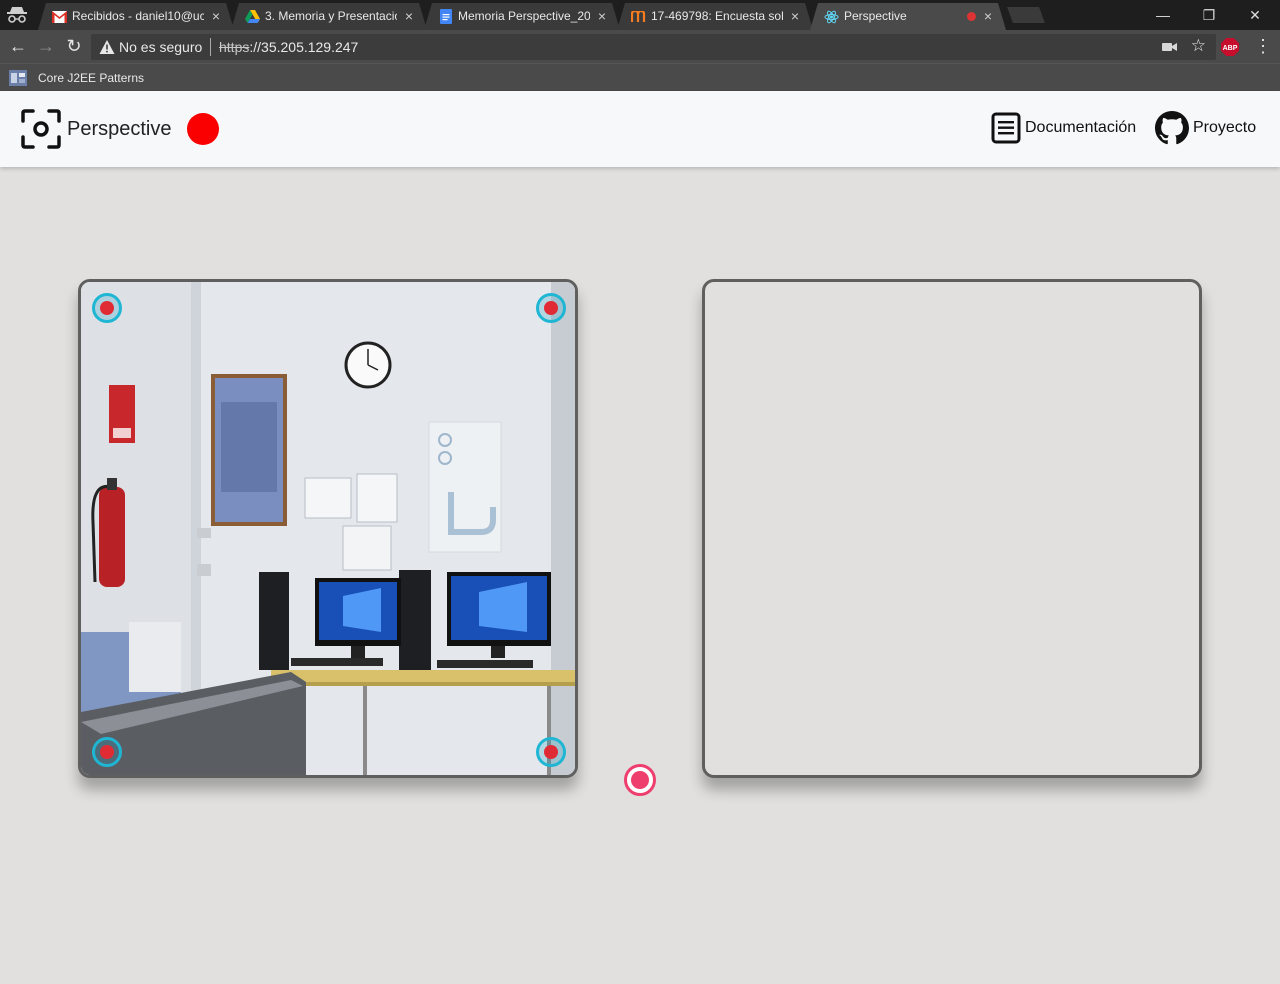 This screenshot has width=1280, height=984. What do you see at coordinates (831, 16) in the screenshot?
I see `react-icon` at bounding box center [831, 16].